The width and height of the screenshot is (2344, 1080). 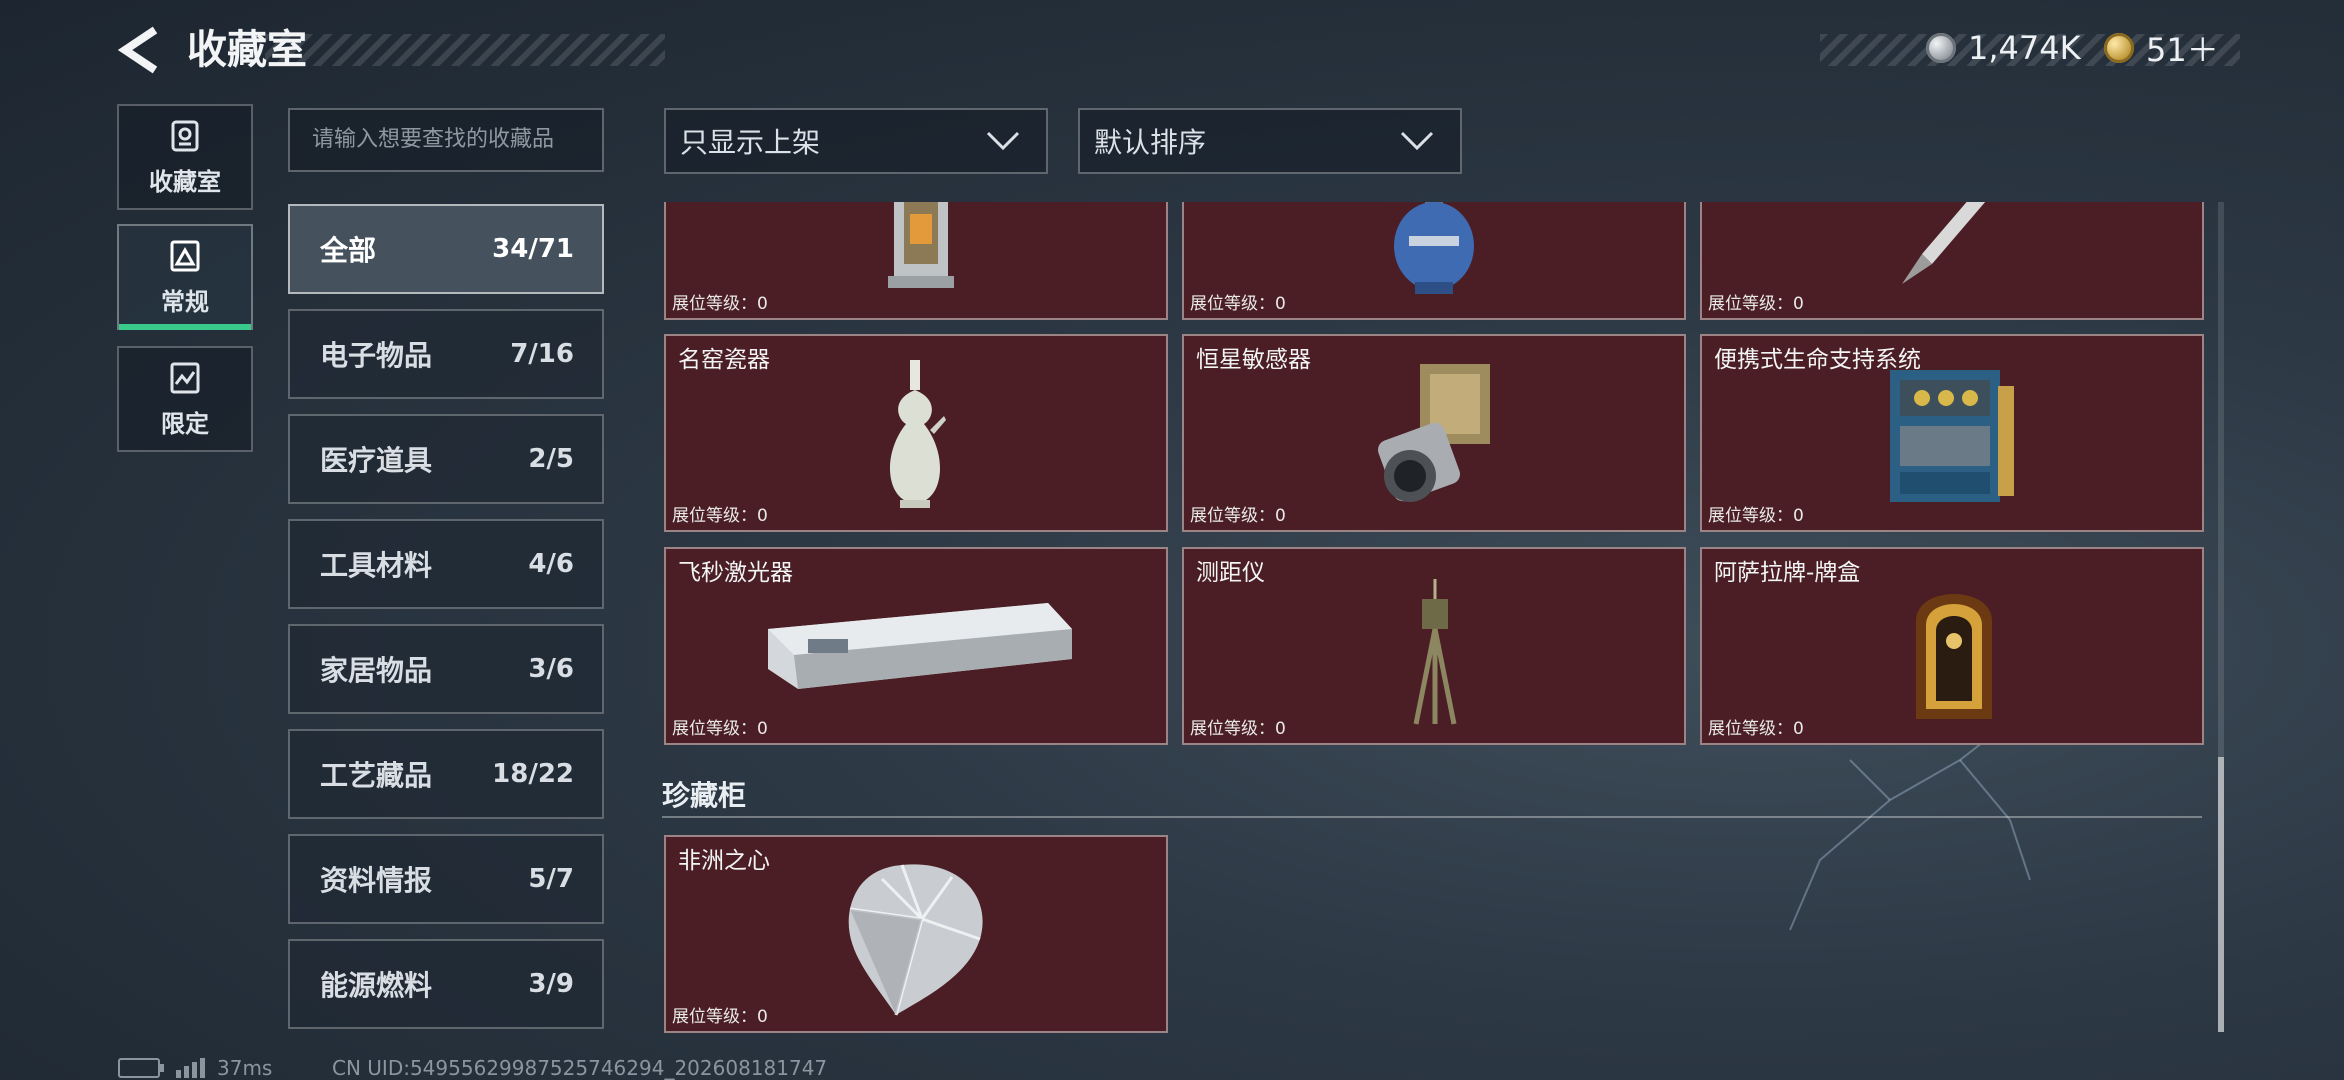 What do you see at coordinates (1944, 243) in the screenshot?
I see `fountain-pen-icon` at bounding box center [1944, 243].